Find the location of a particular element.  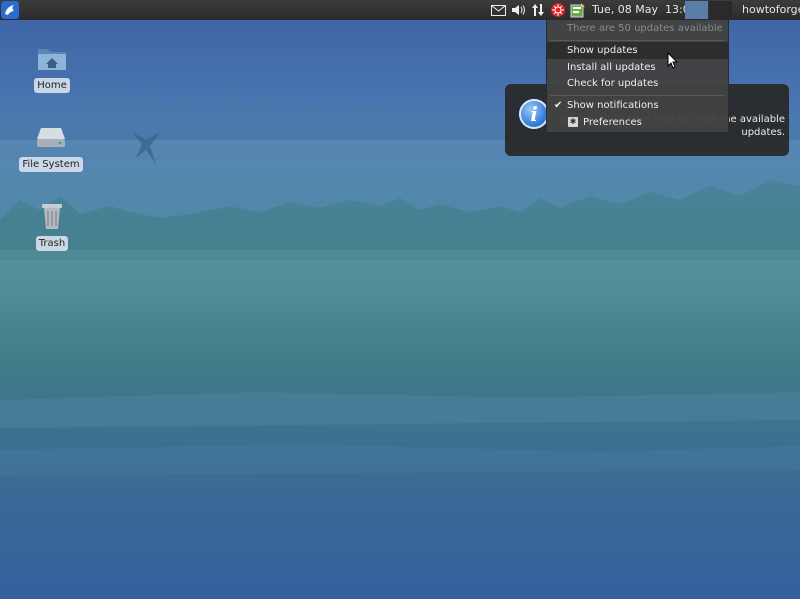

menu-item-show-updates: Show updates is located at coordinates (637, 50).